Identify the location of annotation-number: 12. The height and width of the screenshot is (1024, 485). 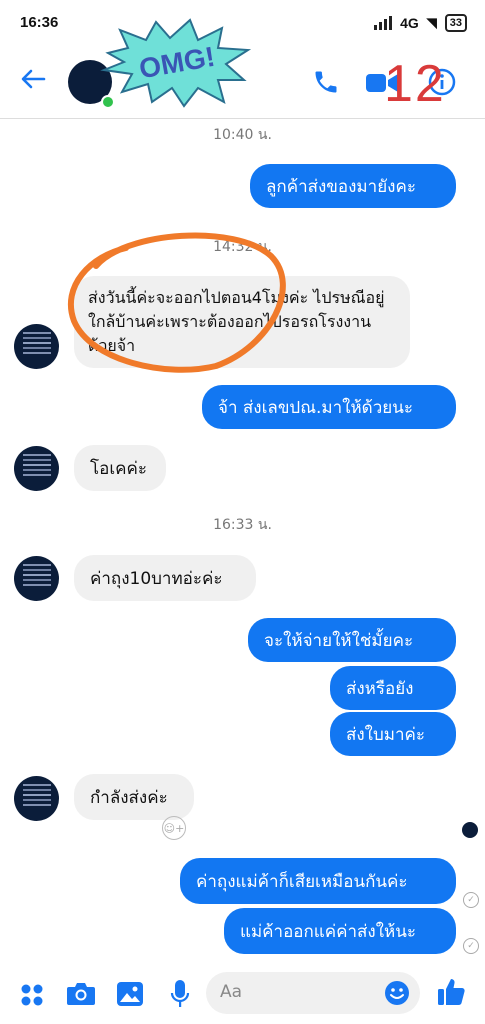
(415, 84).